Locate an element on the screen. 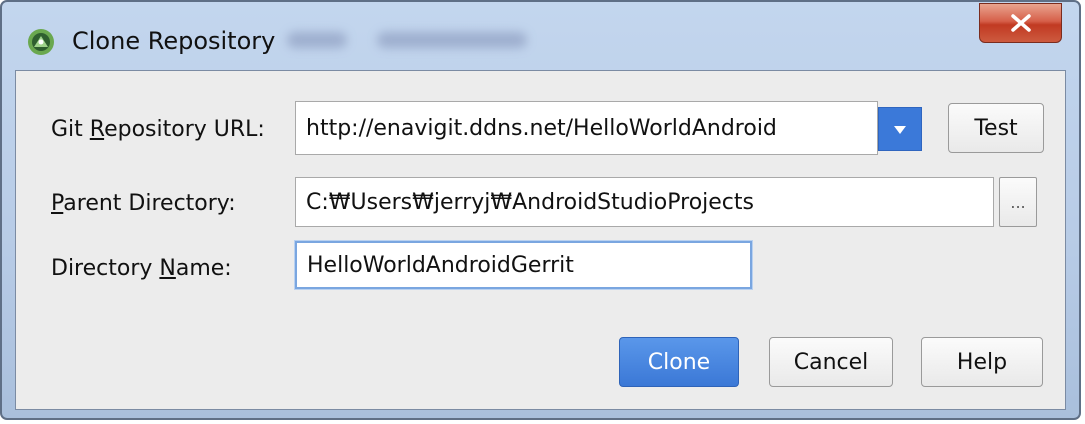  dir-name-label: Directory Name: is located at coordinates (141, 268).